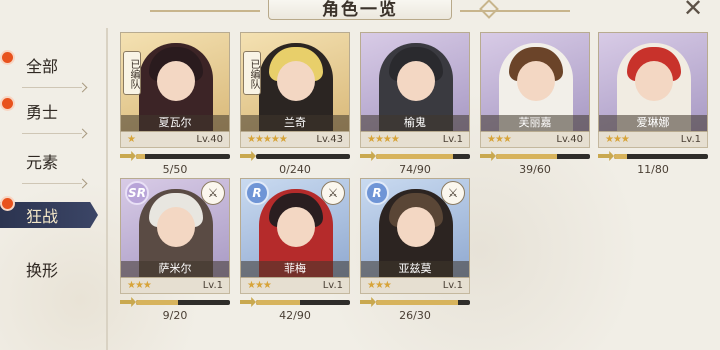 The height and width of the screenshot is (350, 720). What do you see at coordinates (653, 82) in the screenshot?
I see `character-portrait: 爱琳娜` at bounding box center [653, 82].